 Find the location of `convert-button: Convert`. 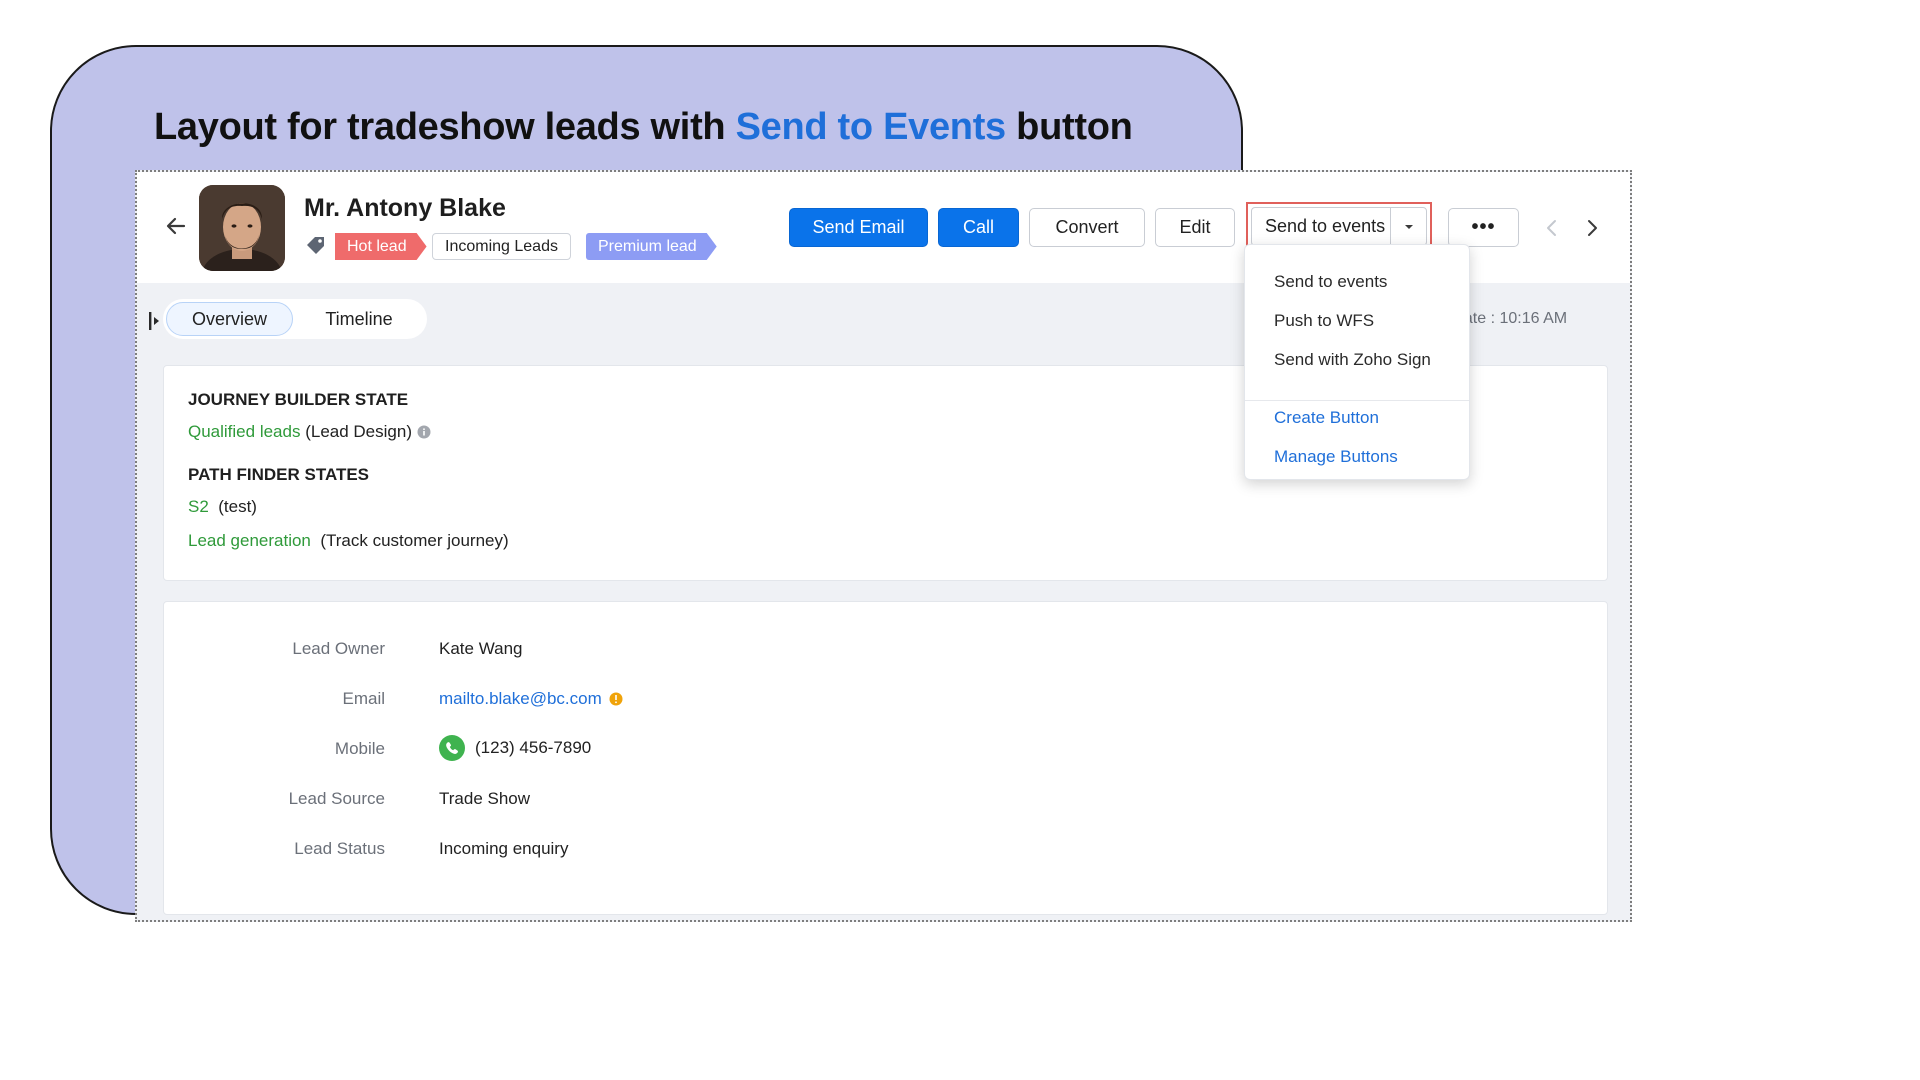

convert-button: Convert is located at coordinates (1087, 227).